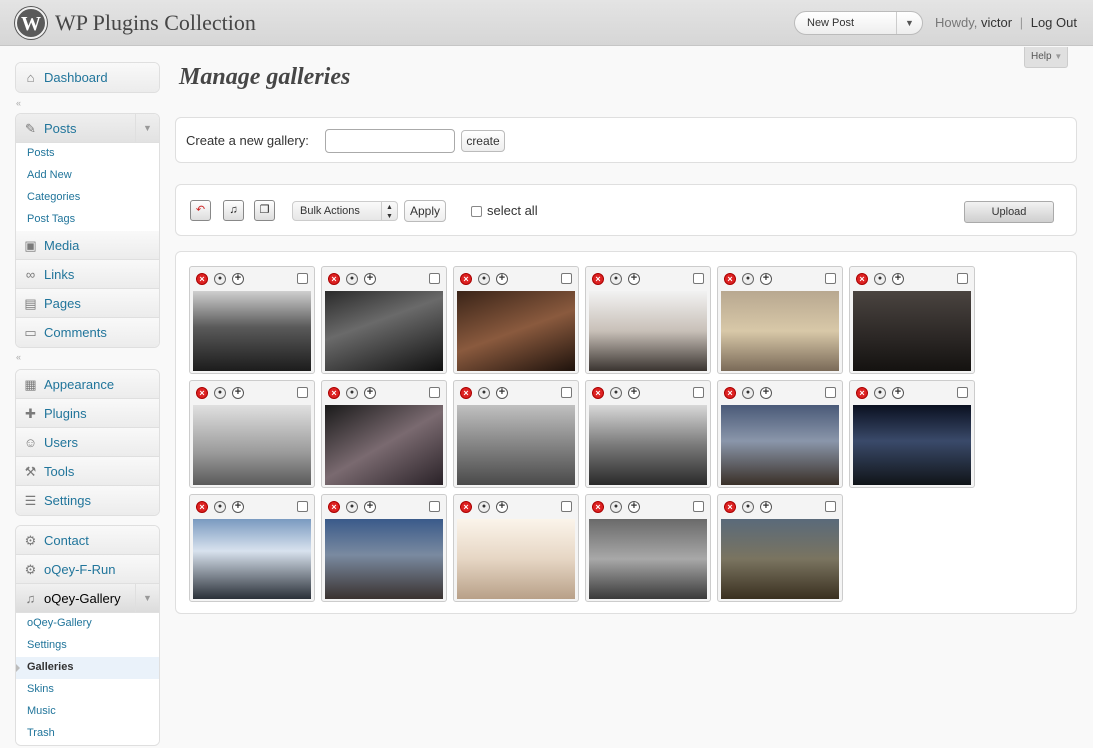 The image size is (1093, 748). What do you see at coordinates (60, 128) in the screenshot?
I see `menu-posts-label: Posts` at bounding box center [60, 128].